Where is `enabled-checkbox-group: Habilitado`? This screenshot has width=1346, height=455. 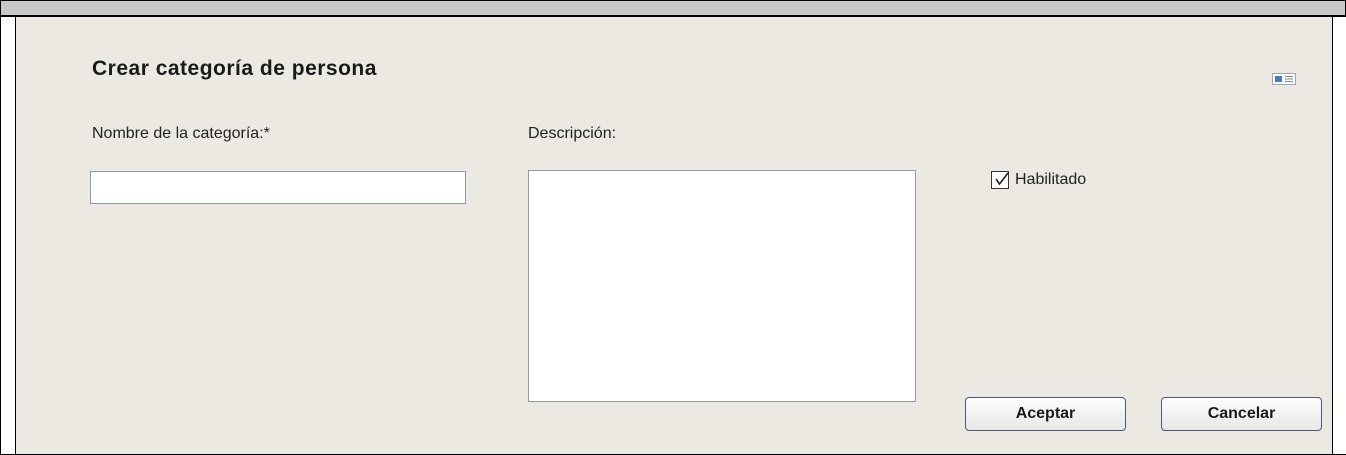
enabled-checkbox-group: Habilitado is located at coordinates (1038, 180).